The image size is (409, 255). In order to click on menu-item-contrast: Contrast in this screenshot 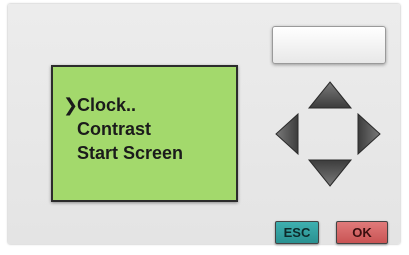, I will do `click(123, 129)`.